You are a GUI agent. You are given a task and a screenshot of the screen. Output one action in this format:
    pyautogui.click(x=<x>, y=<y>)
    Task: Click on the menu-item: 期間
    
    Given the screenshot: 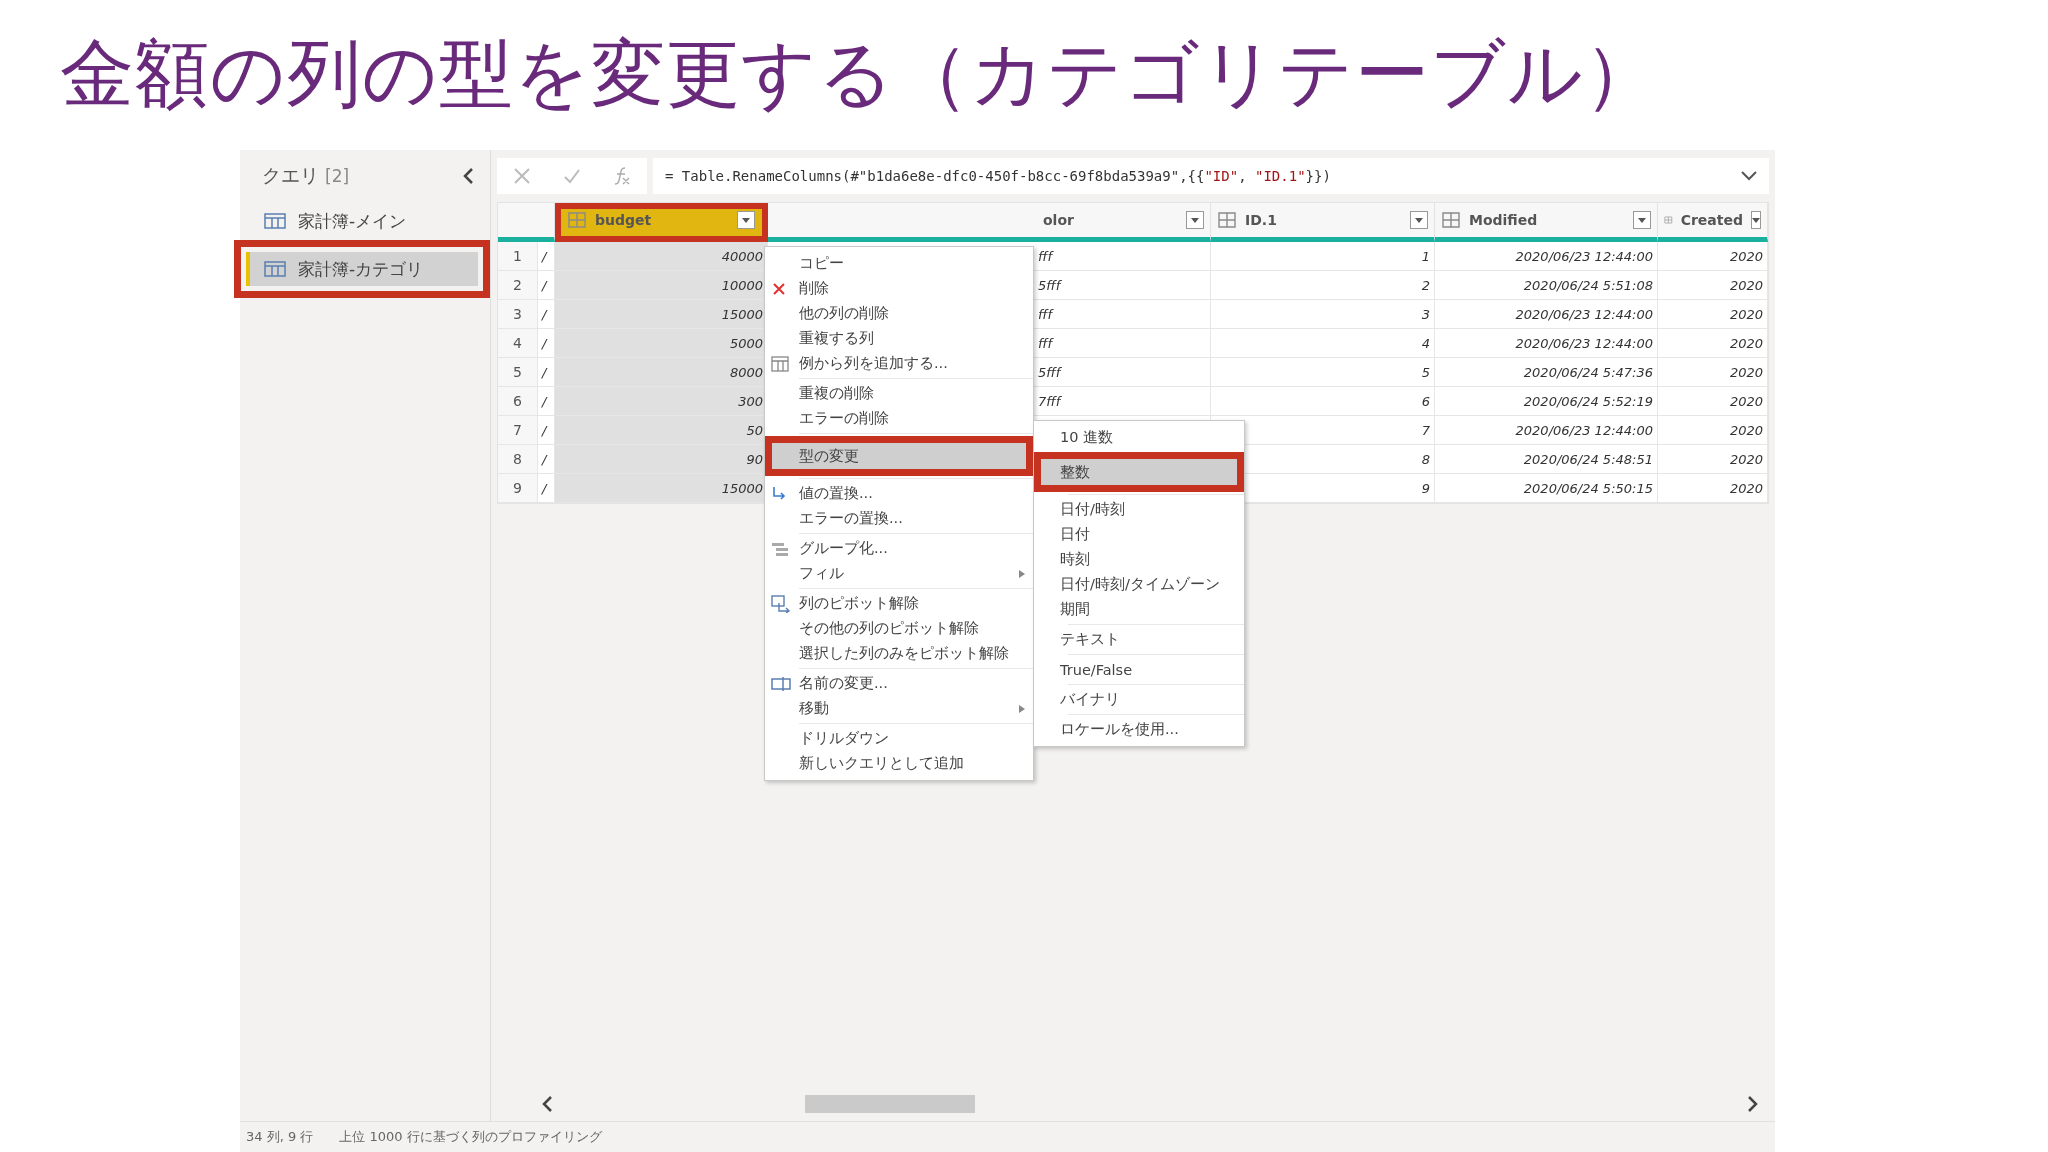 What is the action you would take?
    pyautogui.click(x=1139, y=609)
    